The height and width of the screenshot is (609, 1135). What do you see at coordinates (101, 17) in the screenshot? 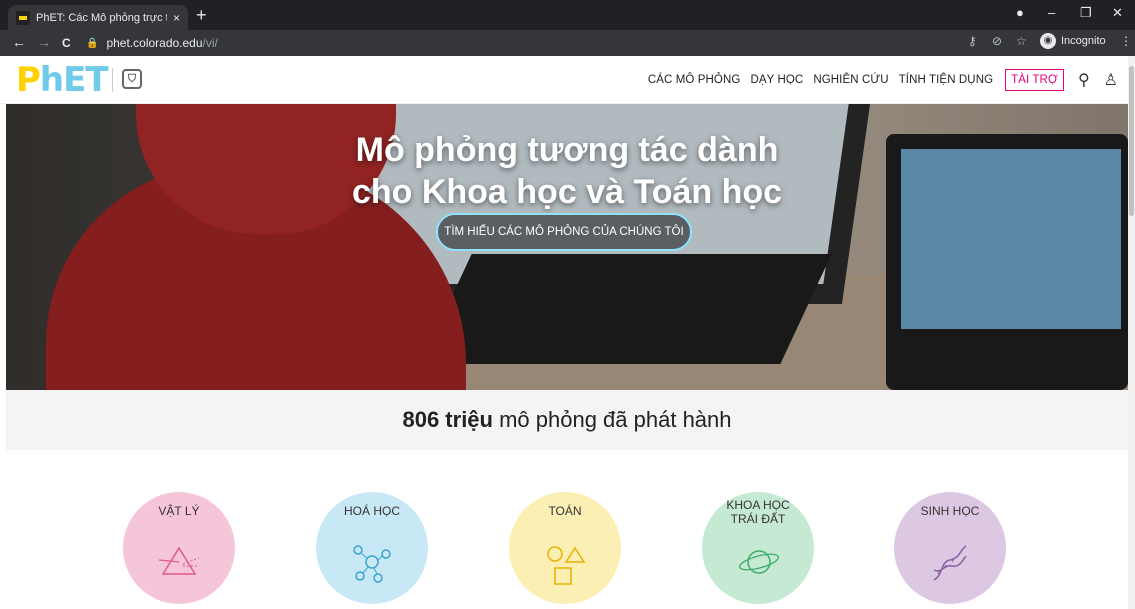
I see `tab-title: PhET: Các Mô phỏng trực tuyến,` at bounding box center [101, 17].